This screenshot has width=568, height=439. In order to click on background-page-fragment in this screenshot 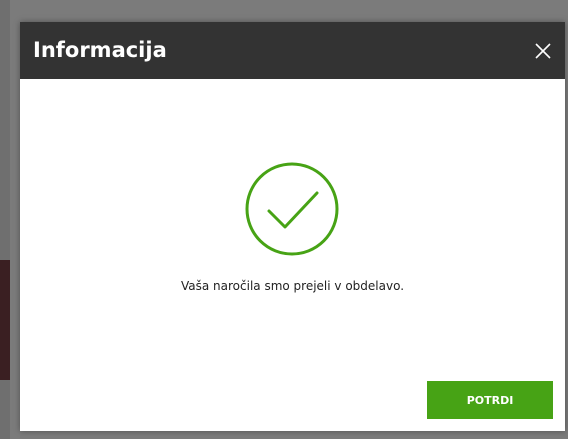, I will do `click(5, 320)`.